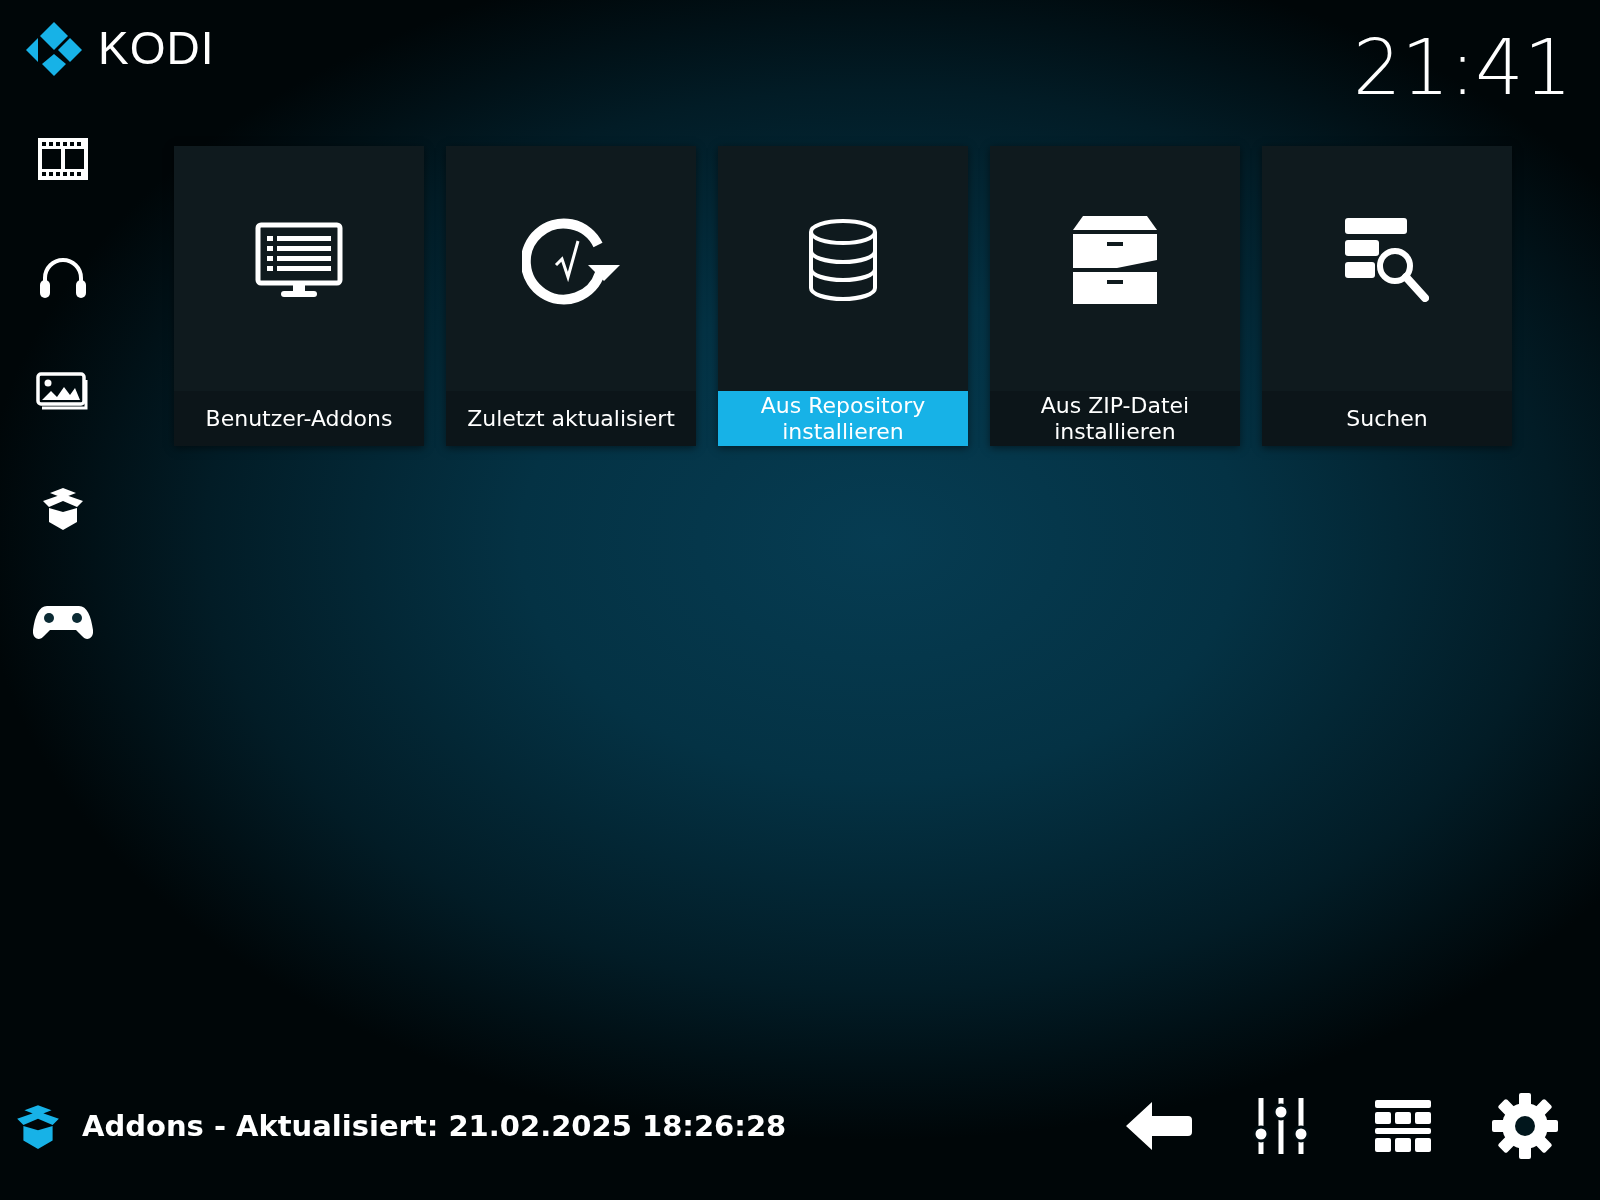 The height and width of the screenshot is (1200, 1600). I want to click on pictures-icon, so click(62, 392).